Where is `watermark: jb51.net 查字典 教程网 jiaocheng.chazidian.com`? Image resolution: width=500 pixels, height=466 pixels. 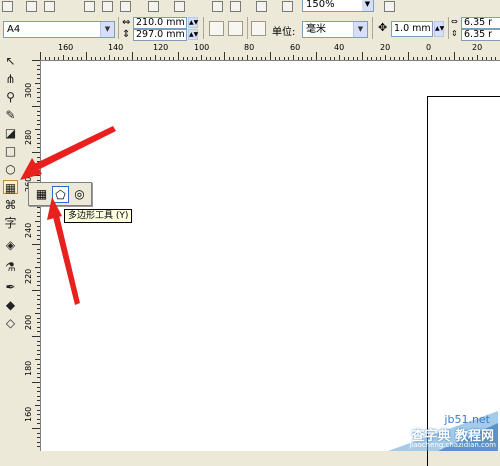 watermark: jb51.net 查字典 教程网 jiaocheng.chazidian.com is located at coordinates (423, 431).